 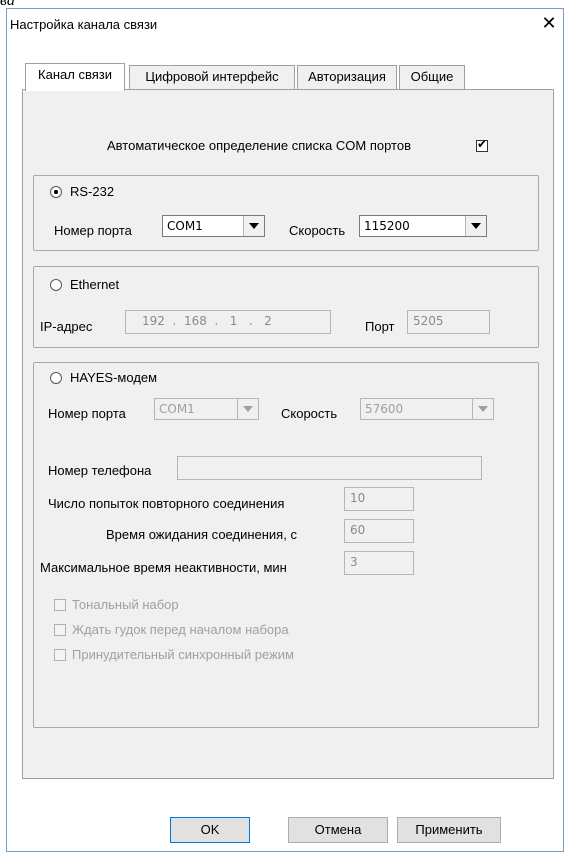 What do you see at coordinates (329, 468) in the screenshot?
I see `phone-number-input` at bounding box center [329, 468].